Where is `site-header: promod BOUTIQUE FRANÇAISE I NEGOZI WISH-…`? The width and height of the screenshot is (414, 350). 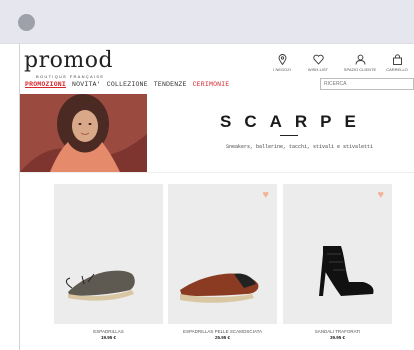 site-header: promod BOUTIQUE FRANÇAISE I NEGOZI WISH-… is located at coordinates (217, 69).